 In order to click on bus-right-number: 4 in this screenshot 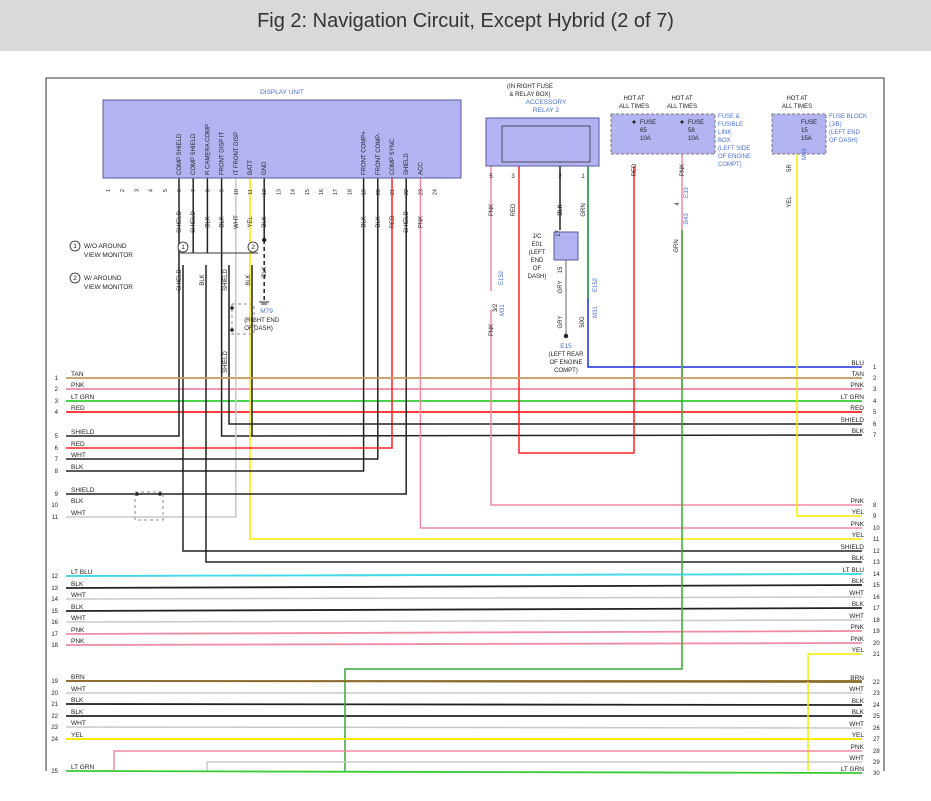, I will do `click(875, 402)`.